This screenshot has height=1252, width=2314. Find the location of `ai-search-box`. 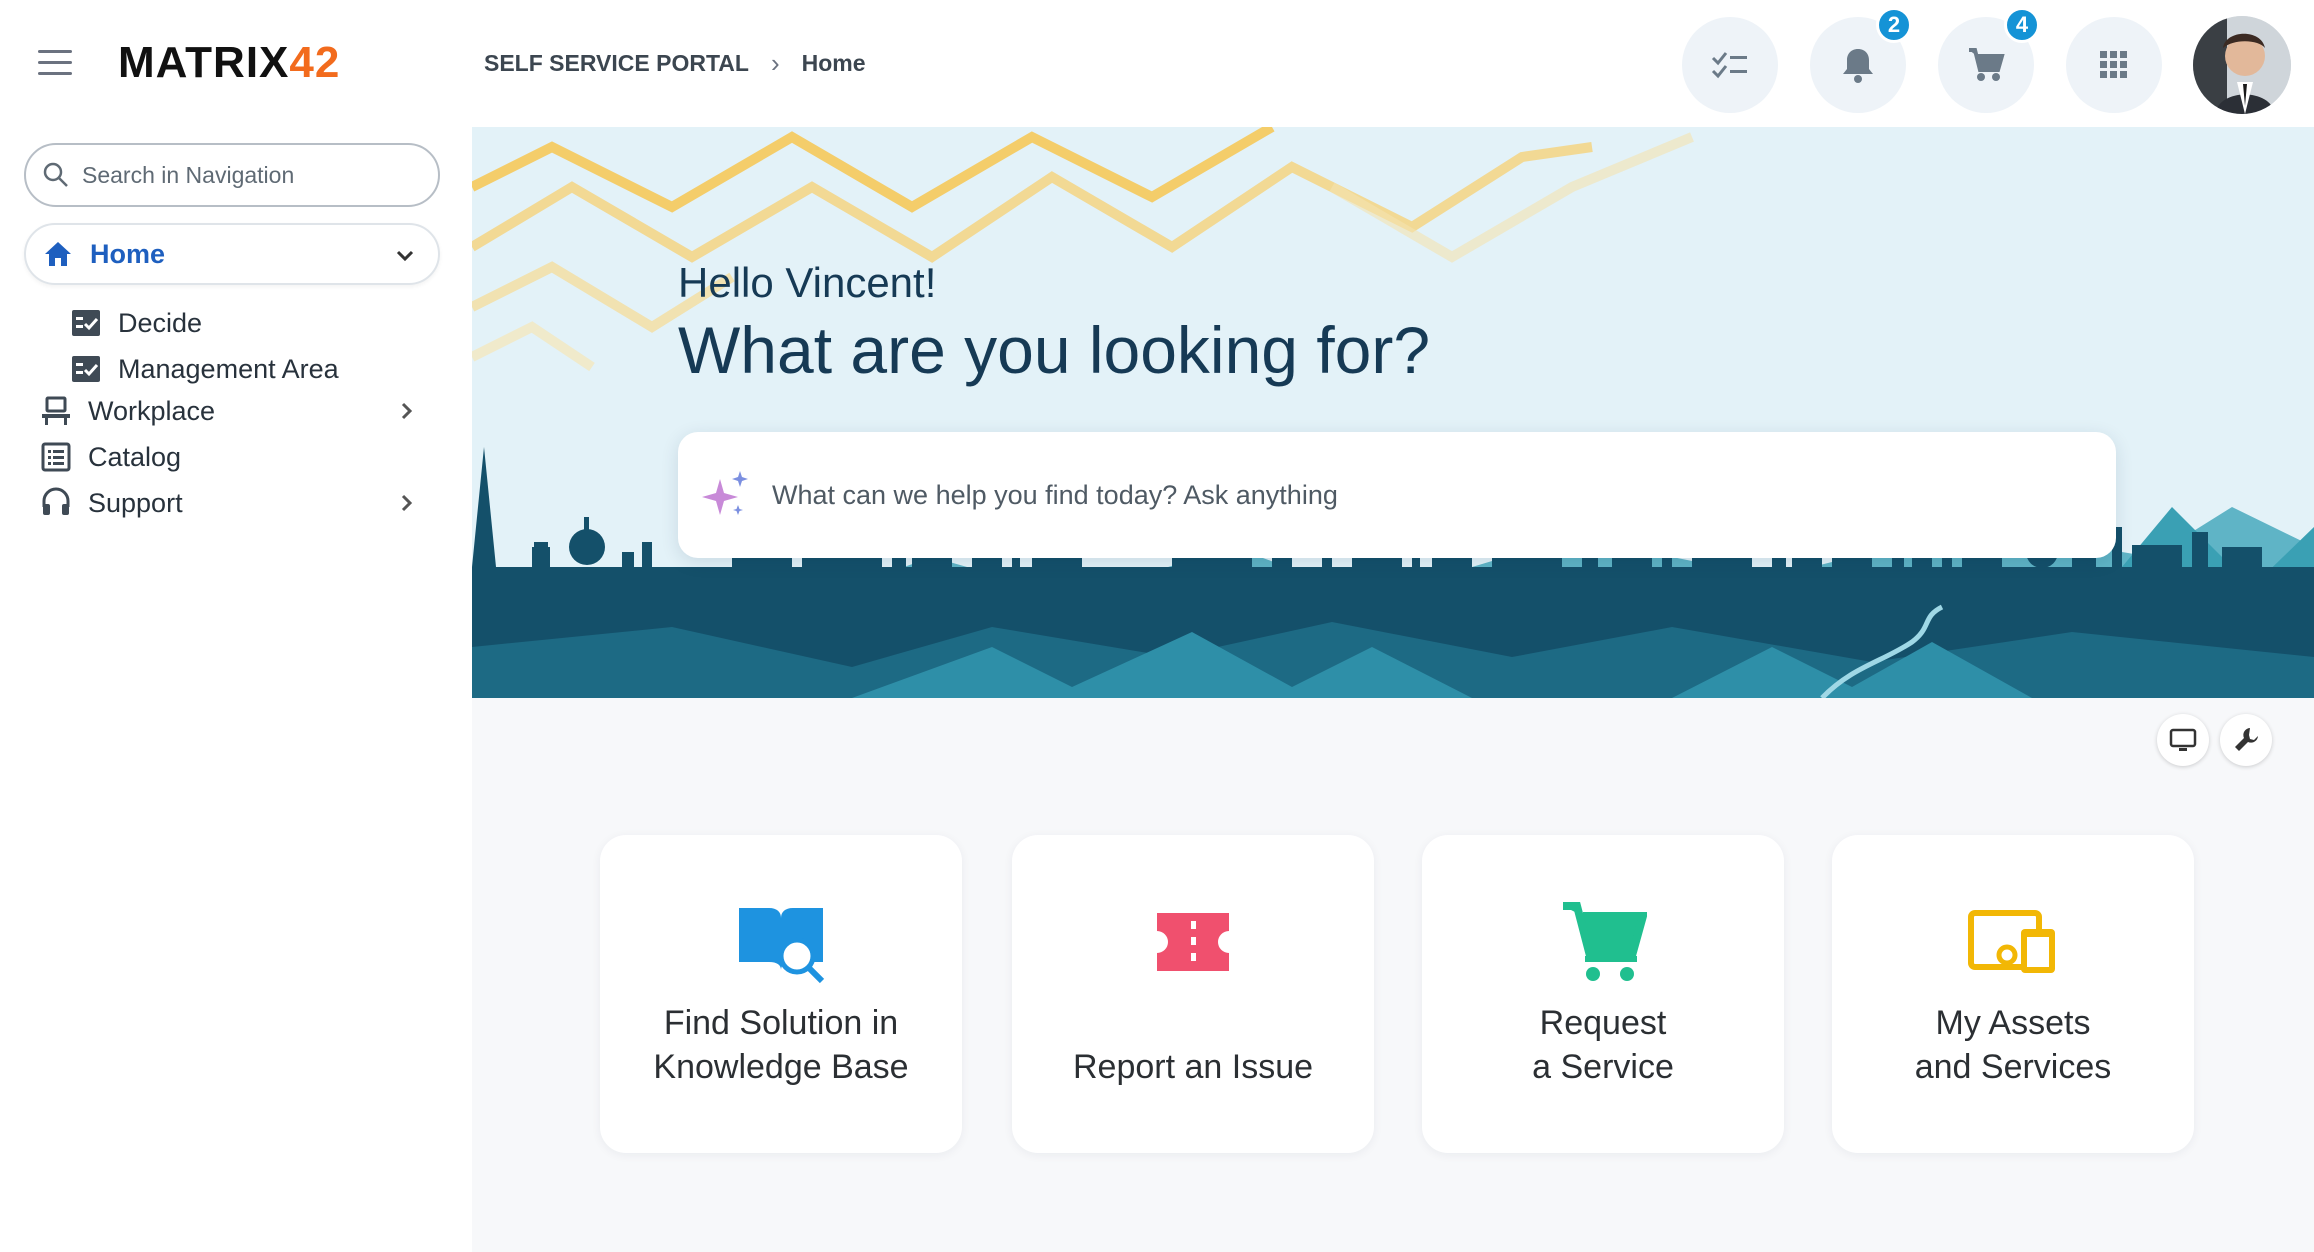

ai-search-box is located at coordinates (1397, 495).